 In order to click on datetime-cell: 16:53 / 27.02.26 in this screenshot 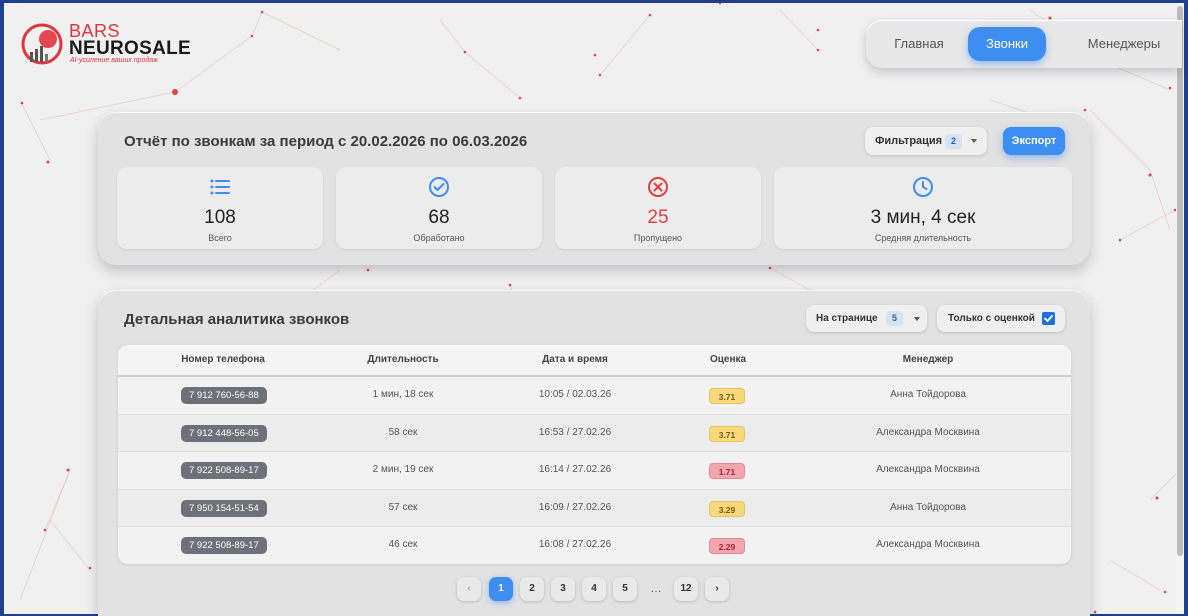, I will do `click(575, 432)`.